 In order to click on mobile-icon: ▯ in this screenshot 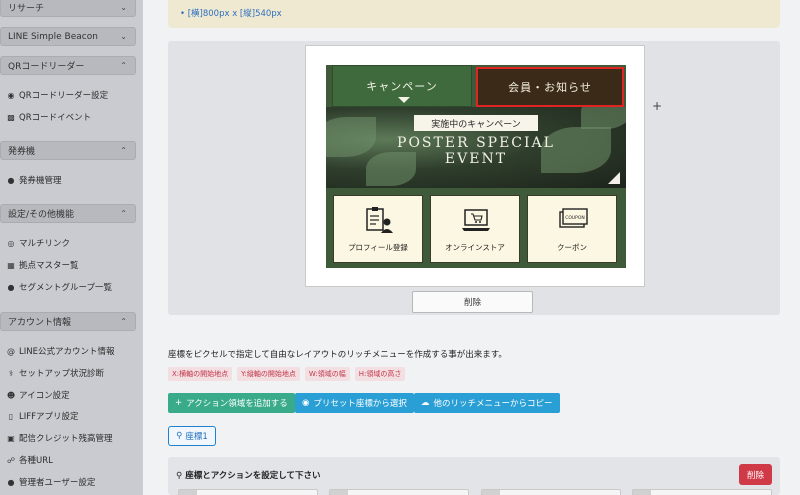, I will do `click(11, 416)`.